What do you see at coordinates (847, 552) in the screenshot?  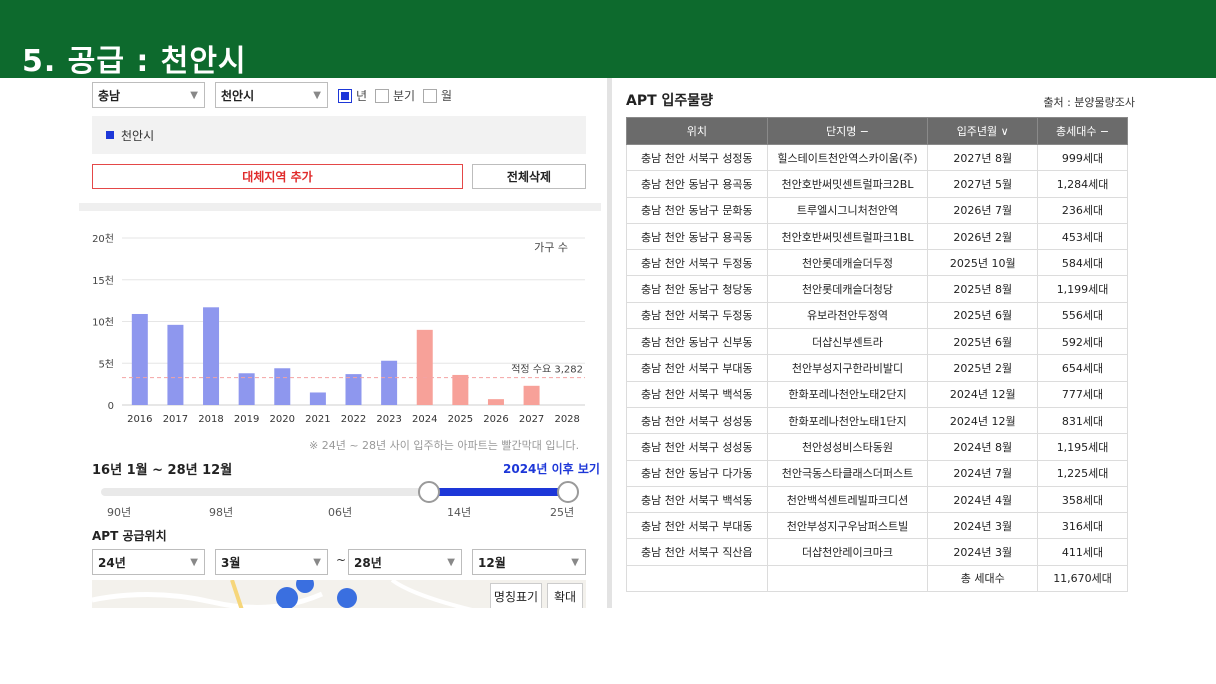 I see `cell-complex-name: 더샵천안레이크마크` at bounding box center [847, 552].